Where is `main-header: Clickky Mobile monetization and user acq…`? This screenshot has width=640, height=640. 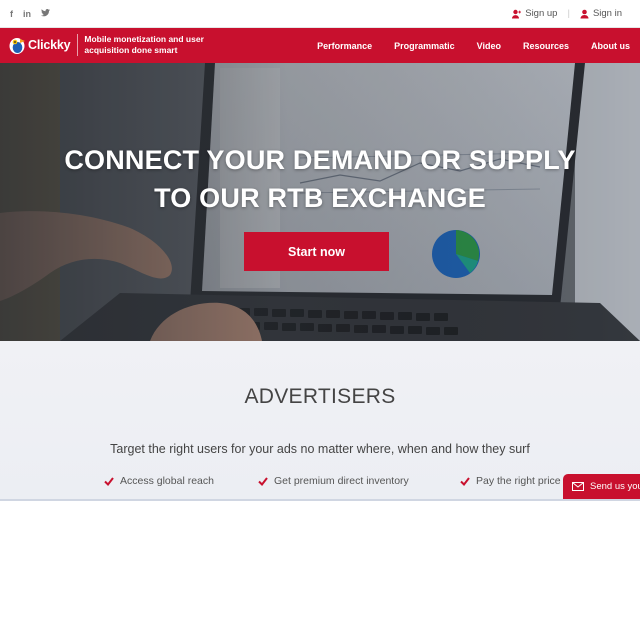 main-header: Clickky Mobile monetization and user acq… is located at coordinates (320, 45).